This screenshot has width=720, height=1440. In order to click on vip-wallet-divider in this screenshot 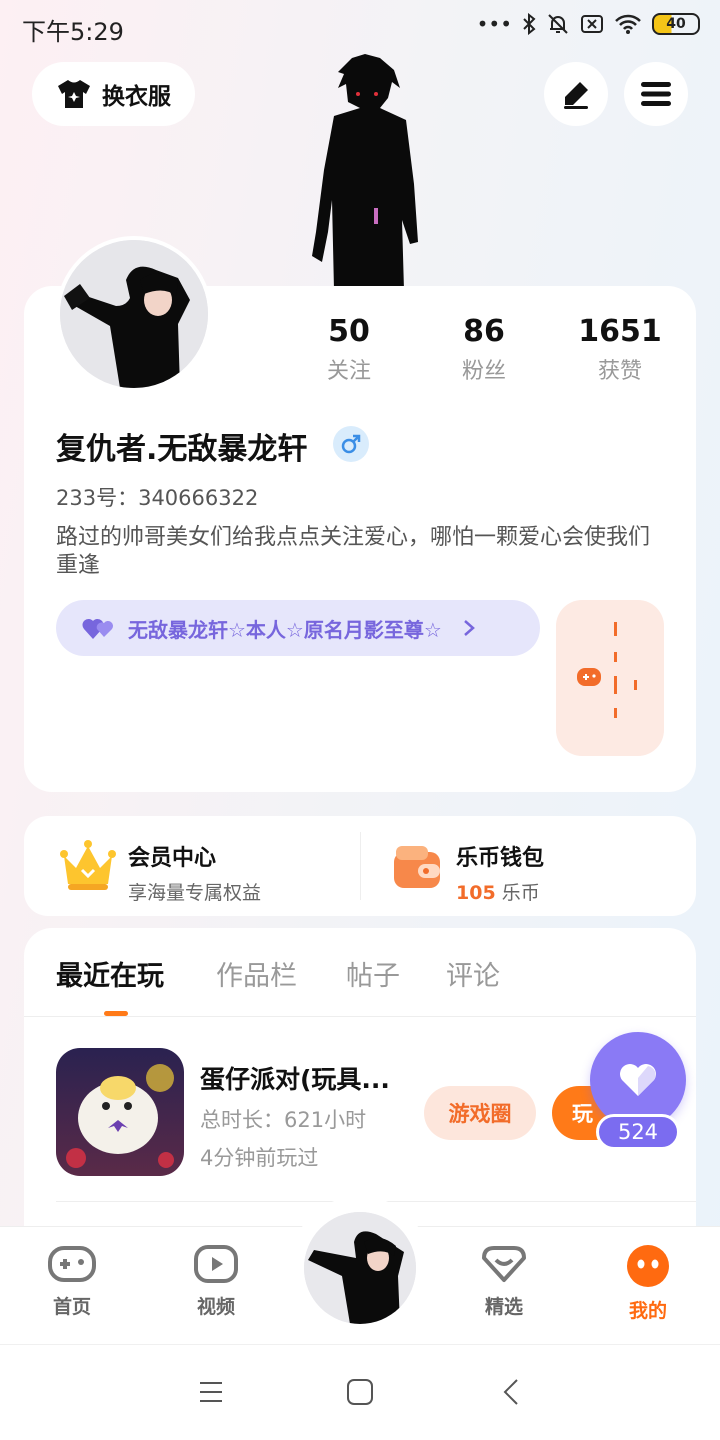, I will do `click(360, 866)`.